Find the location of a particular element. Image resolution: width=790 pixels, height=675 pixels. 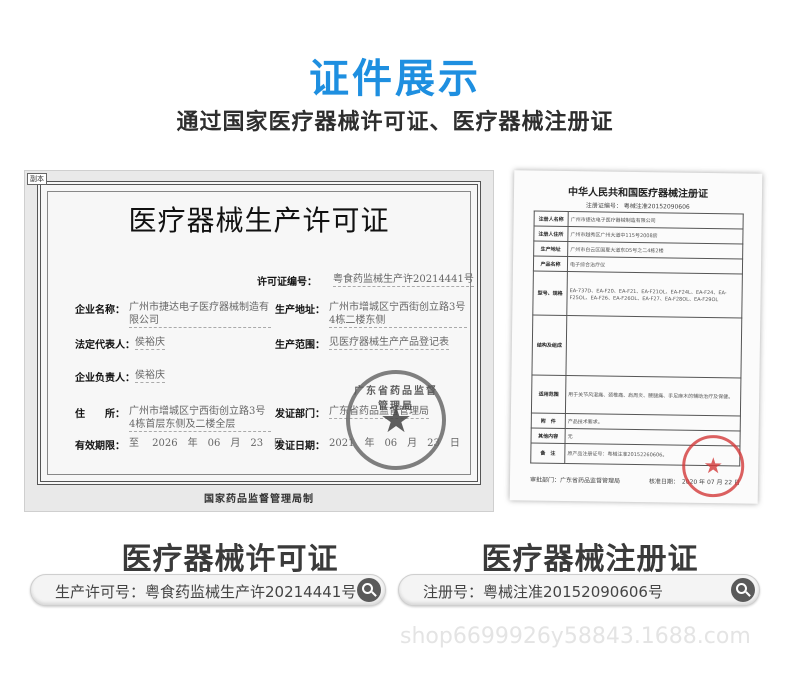

legal-rep-label: 法定代表人： is located at coordinates (105, 345).